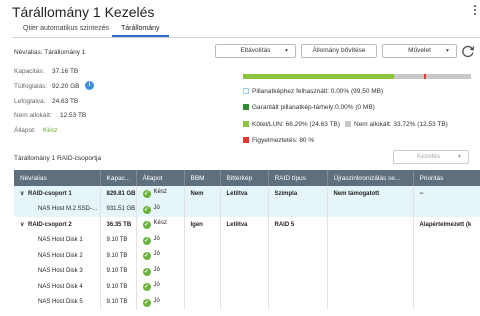 The image size is (480, 316). Describe the element at coordinates (237, 224) in the screenshot. I see `bitmap-cell-text: Letiltva` at that location.